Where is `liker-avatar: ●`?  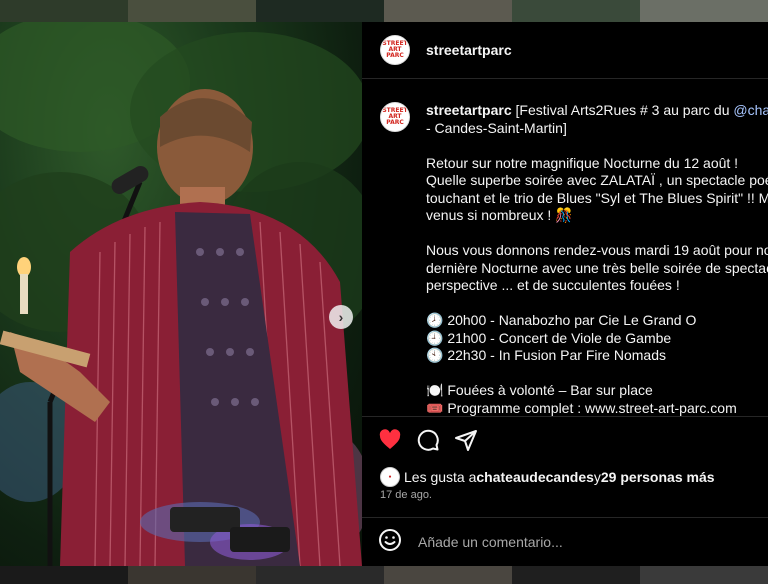
liker-avatar: ● is located at coordinates (390, 477).